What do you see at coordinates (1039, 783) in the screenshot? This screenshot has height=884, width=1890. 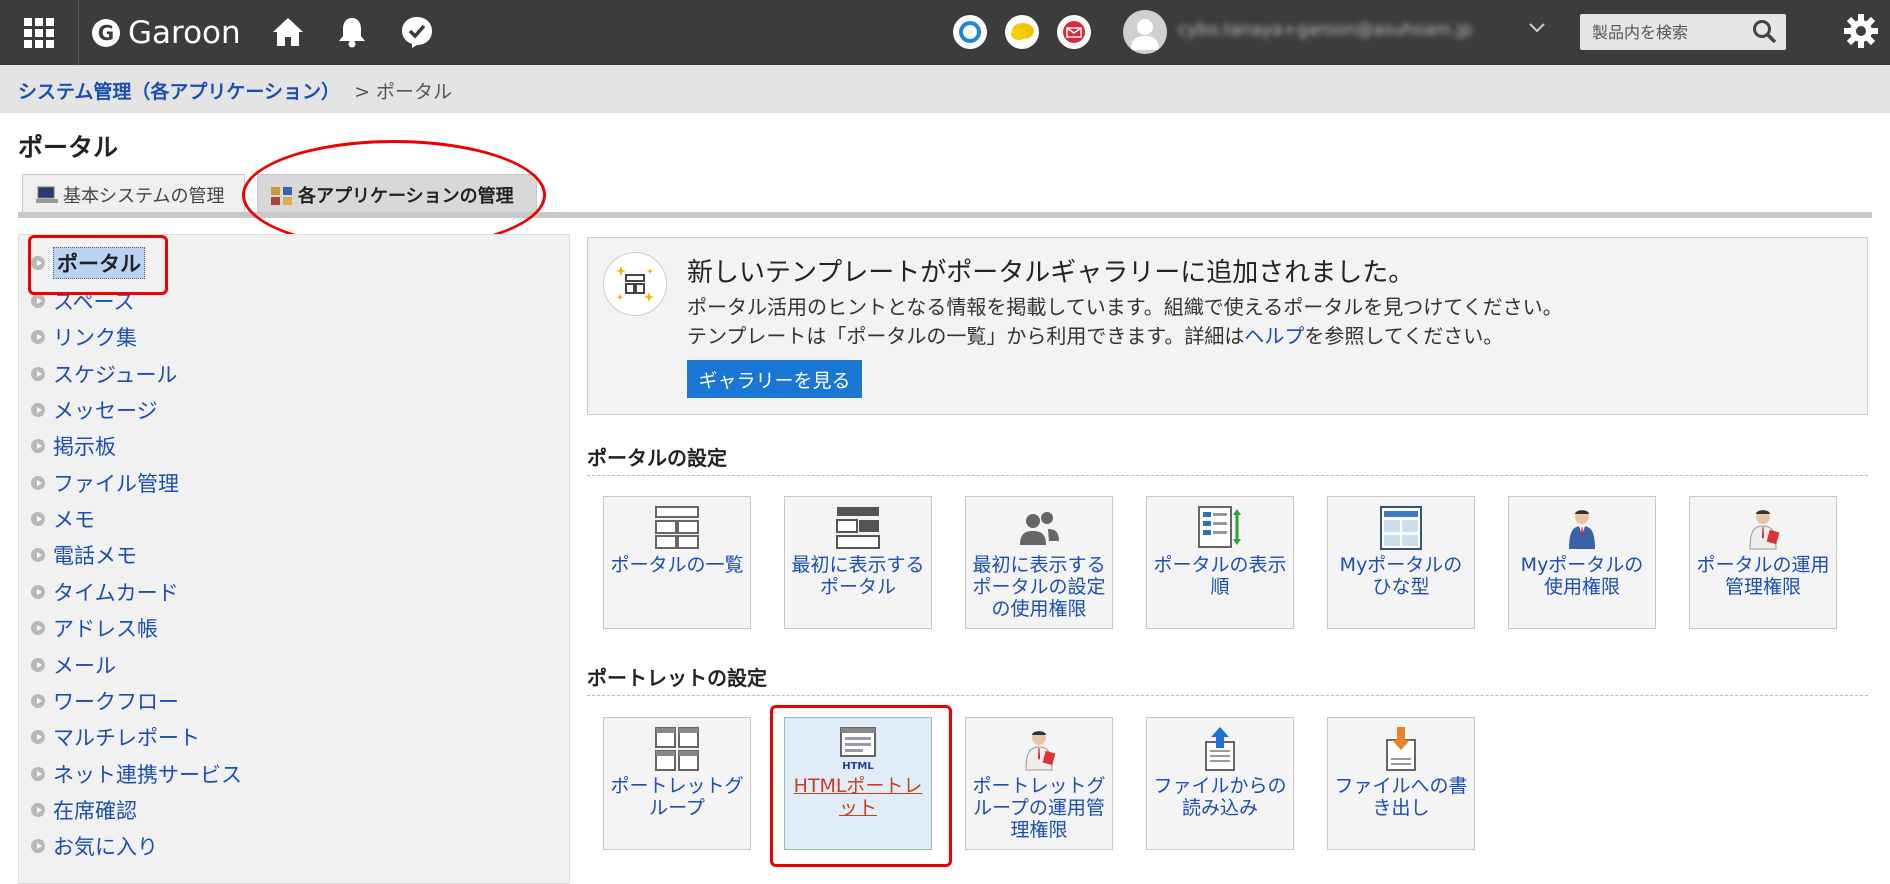 I see `card-portlet-group-admin: ポートレットグループの運用管理権限` at bounding box center [1039, 783].